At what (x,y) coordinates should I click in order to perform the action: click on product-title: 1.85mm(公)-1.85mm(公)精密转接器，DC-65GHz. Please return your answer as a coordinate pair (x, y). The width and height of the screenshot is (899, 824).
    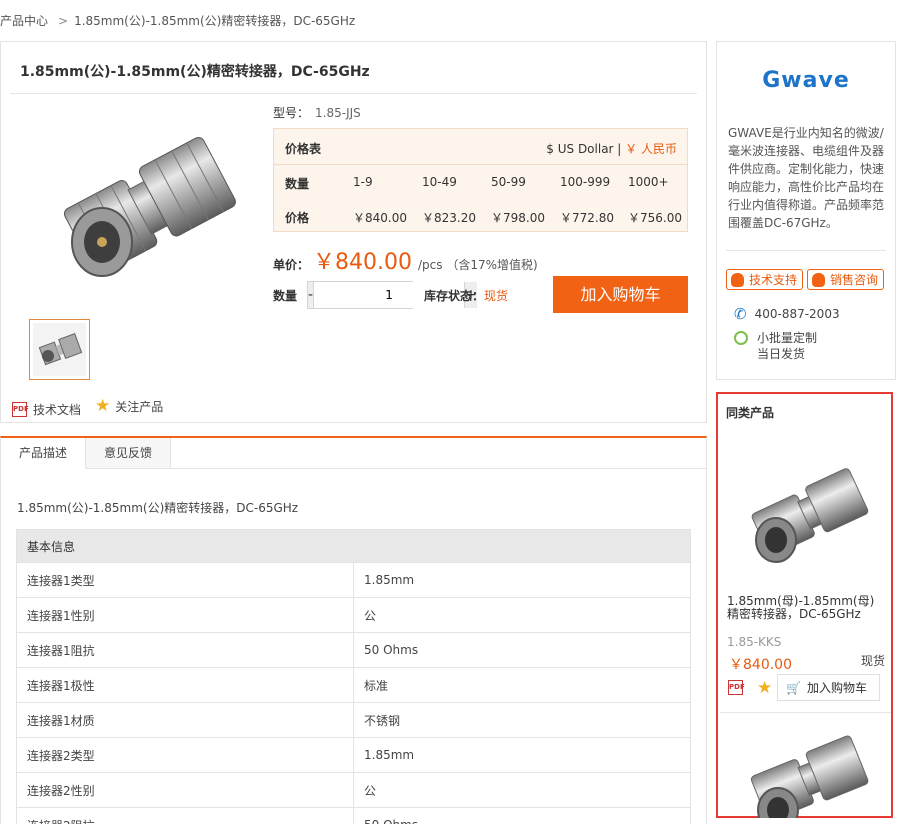
    Looking at the image, I should click on (195, 72).